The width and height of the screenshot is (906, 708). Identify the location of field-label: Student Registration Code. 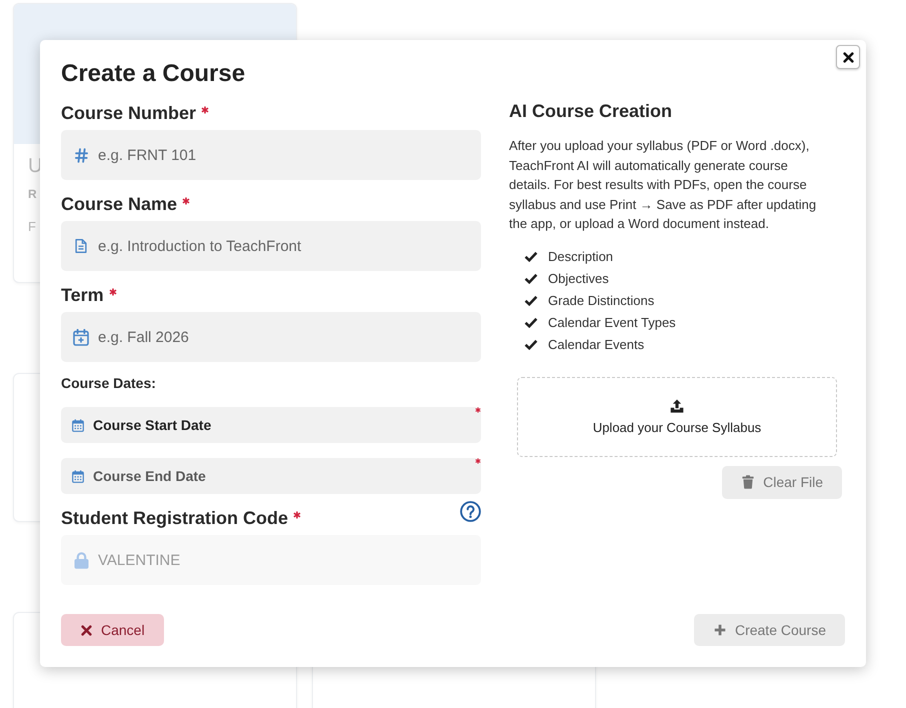
(174, 518).